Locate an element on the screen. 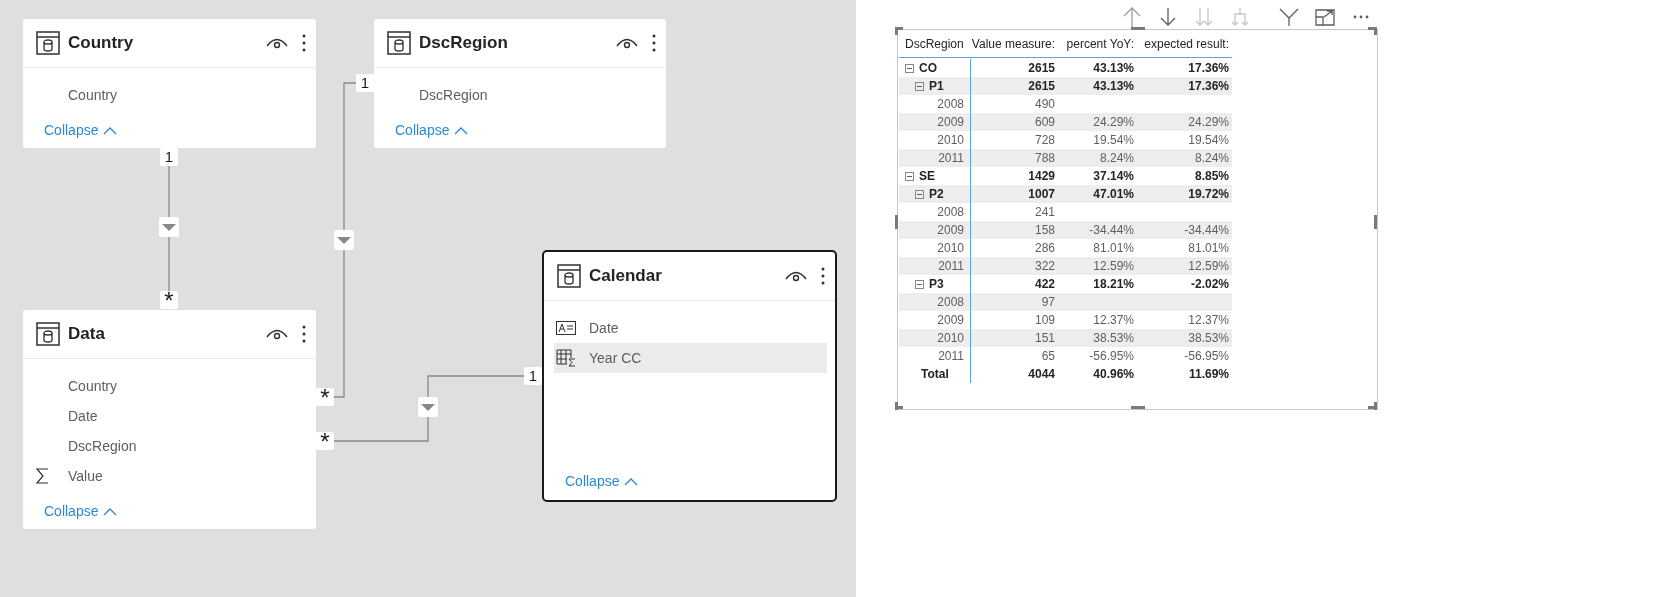 The image size is (1669, 597). table-cell-text: 609 is located at coordinates (1044, 122).